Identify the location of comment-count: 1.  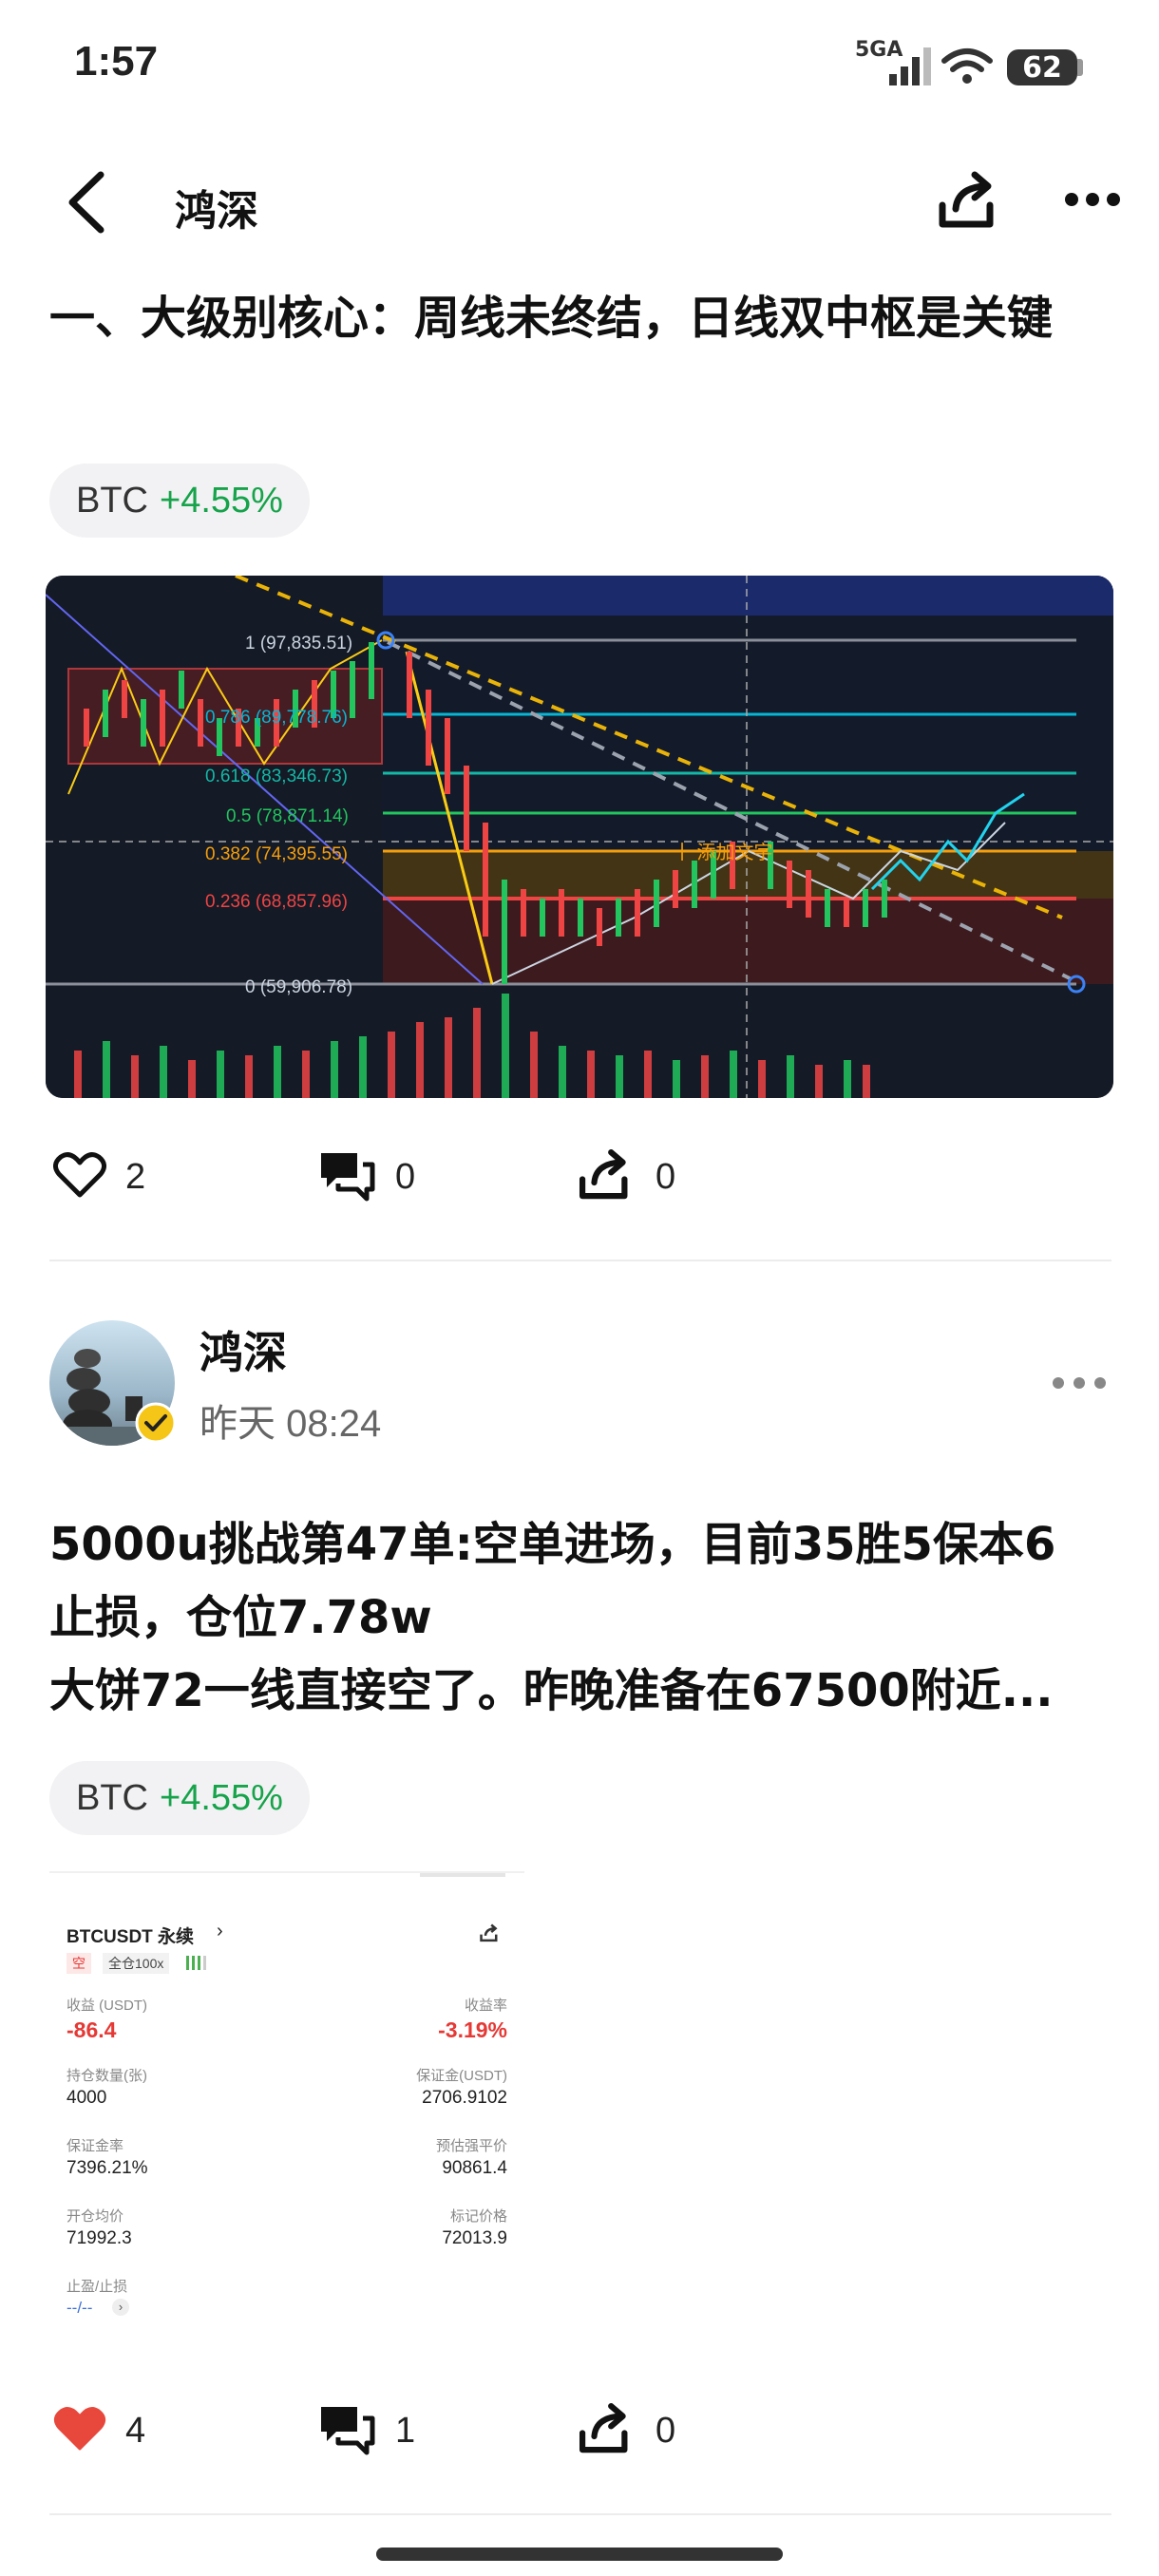
(405, 2431).